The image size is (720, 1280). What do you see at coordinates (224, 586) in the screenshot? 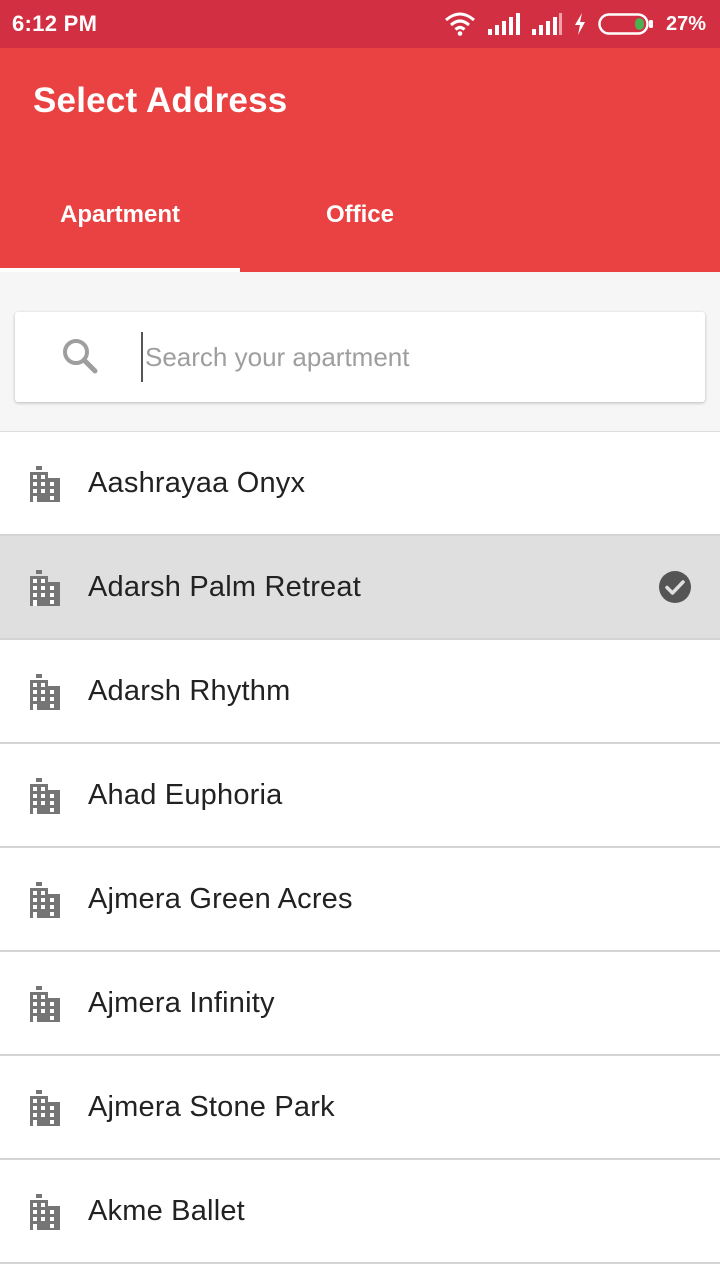
I see `list-item-label: Adarsh Palm Retreat` at bounding box center [224, 586].